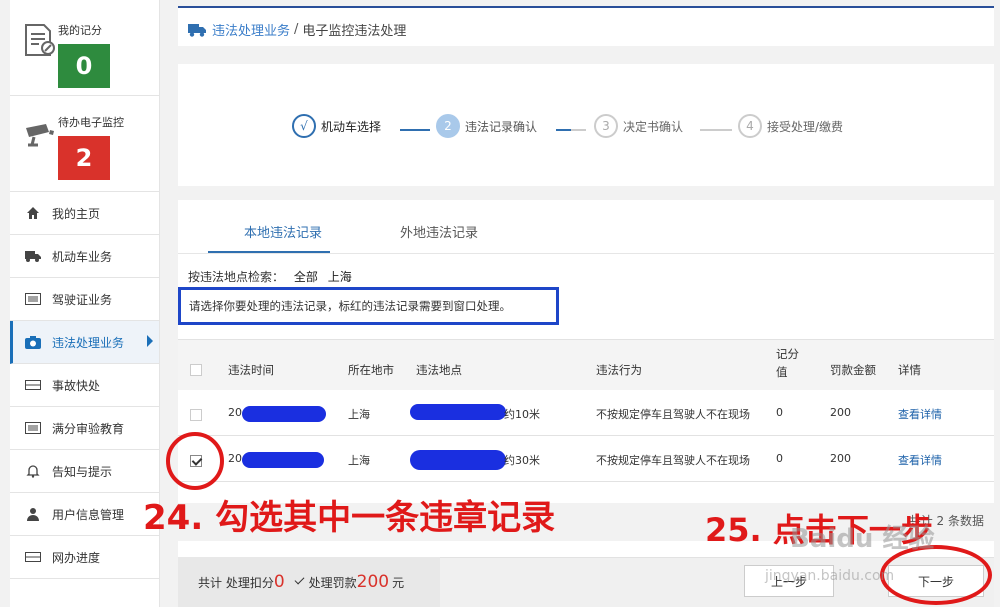 This screenshot has height=607, width=1000. What do you see at coordinates (349, 518) in the screenshot?
I see `annotation-step-24: 24. 勾选其中一条违章记录` at bounding box center [349, 518].